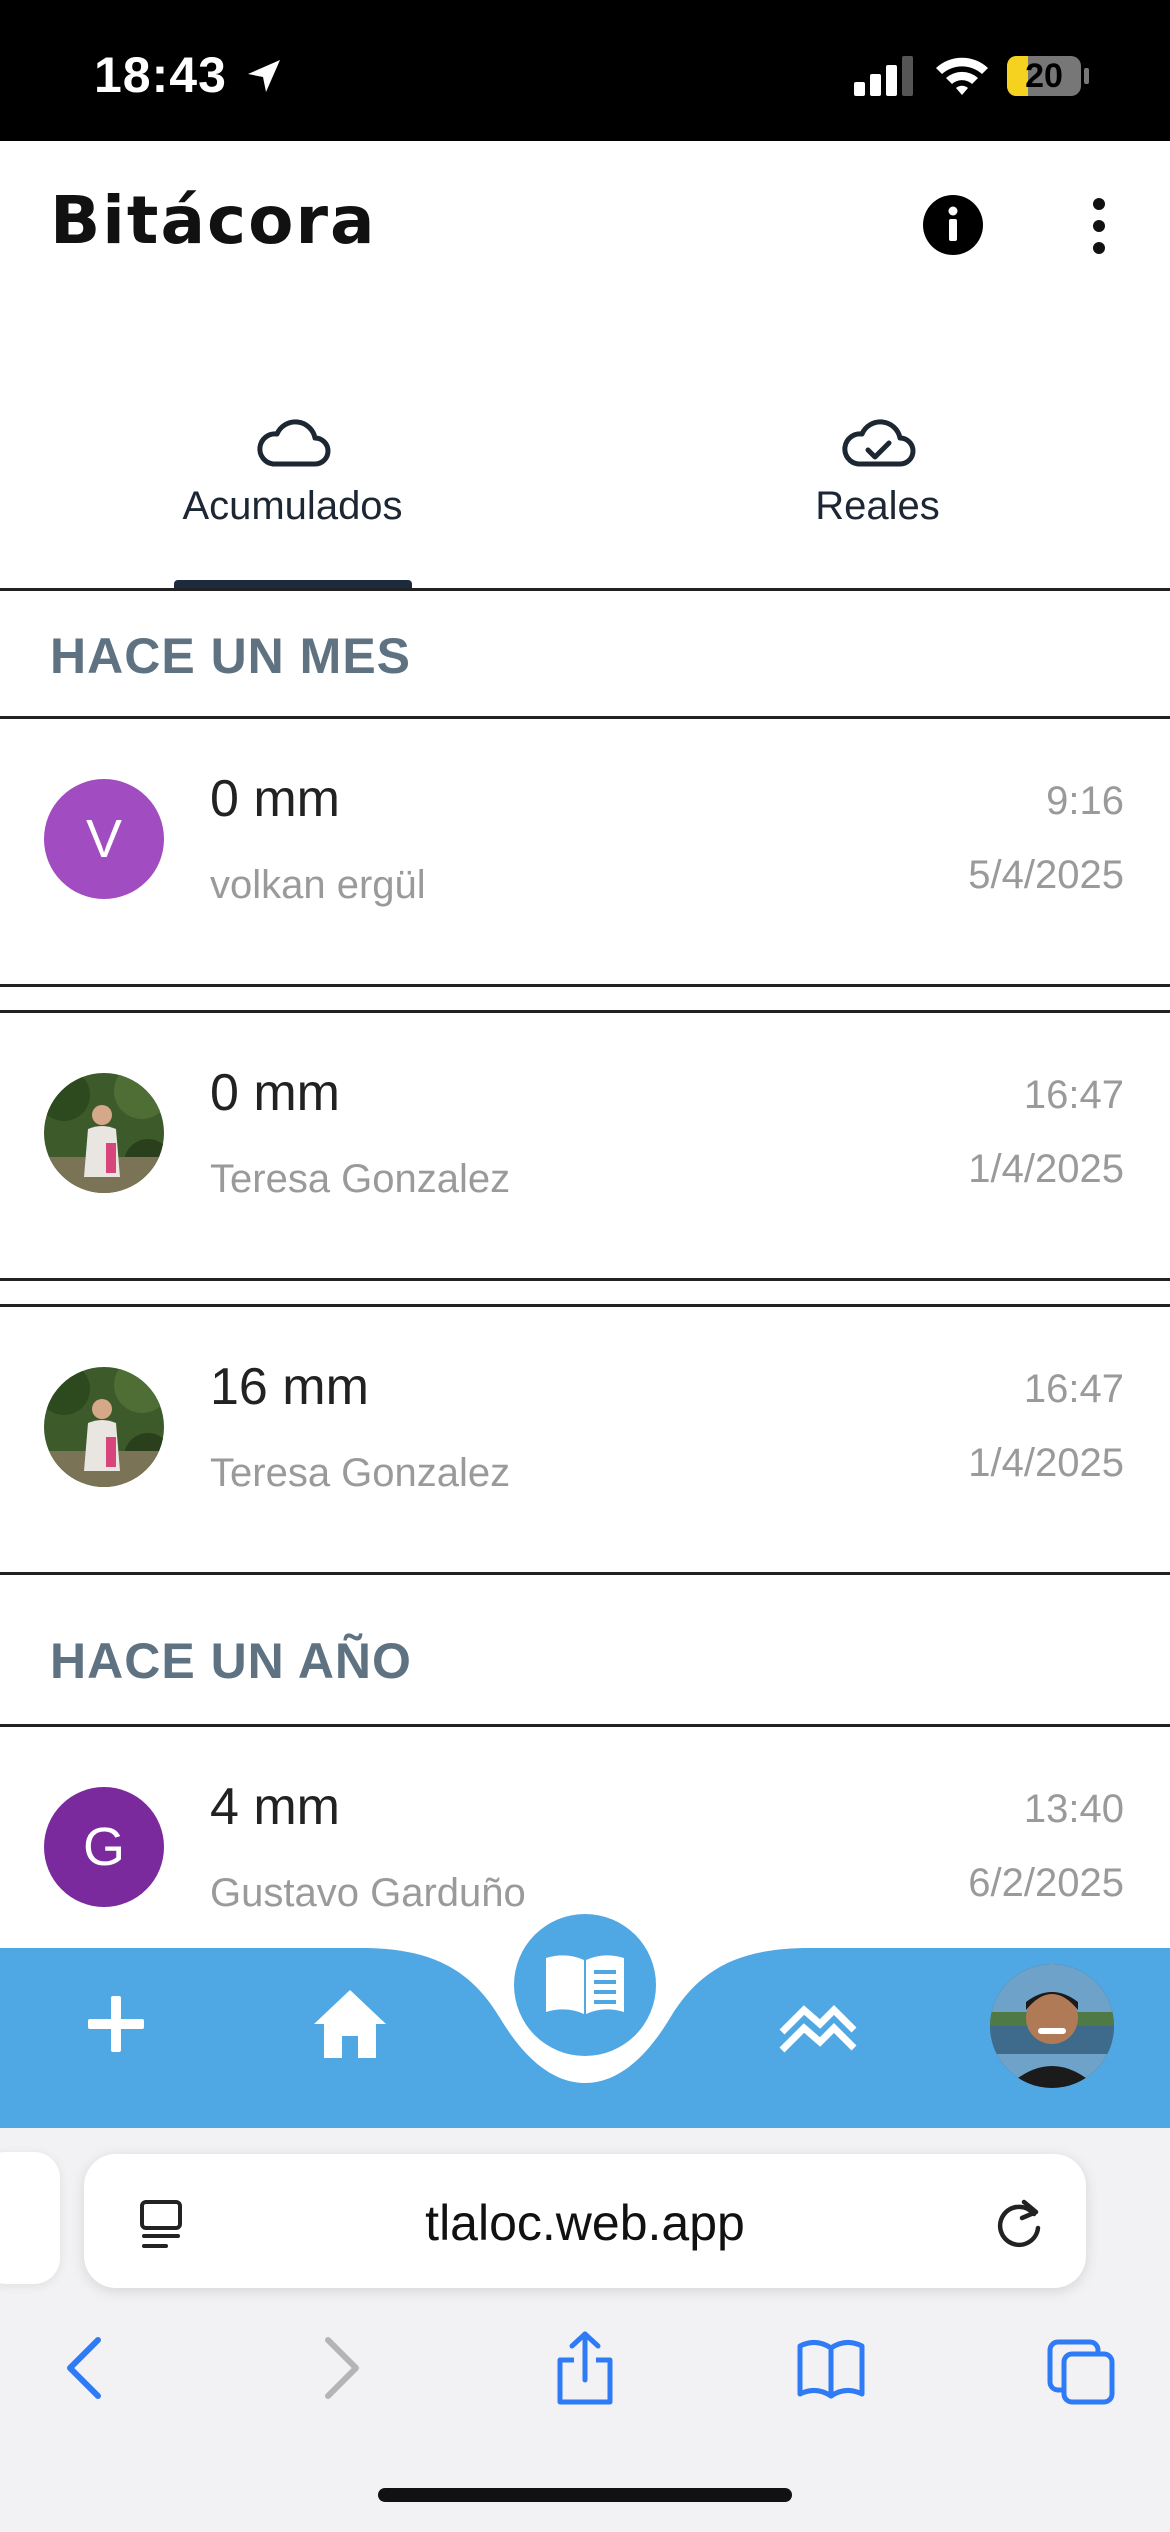 This screenshot has height=2532, width=1170. I want to click on trend-icon, so click(818, 2024).